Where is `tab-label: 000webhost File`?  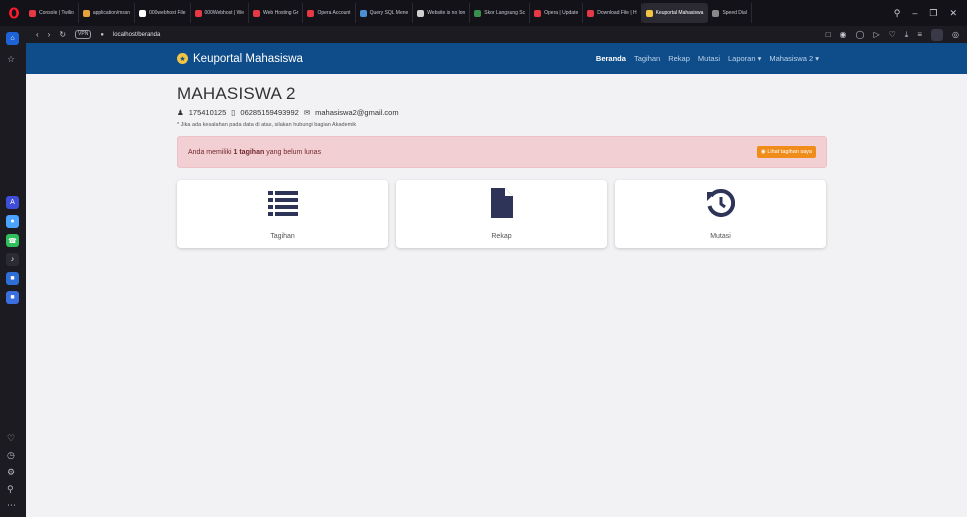 tab-label: 000webhost File is located at coordinates (167, 13).